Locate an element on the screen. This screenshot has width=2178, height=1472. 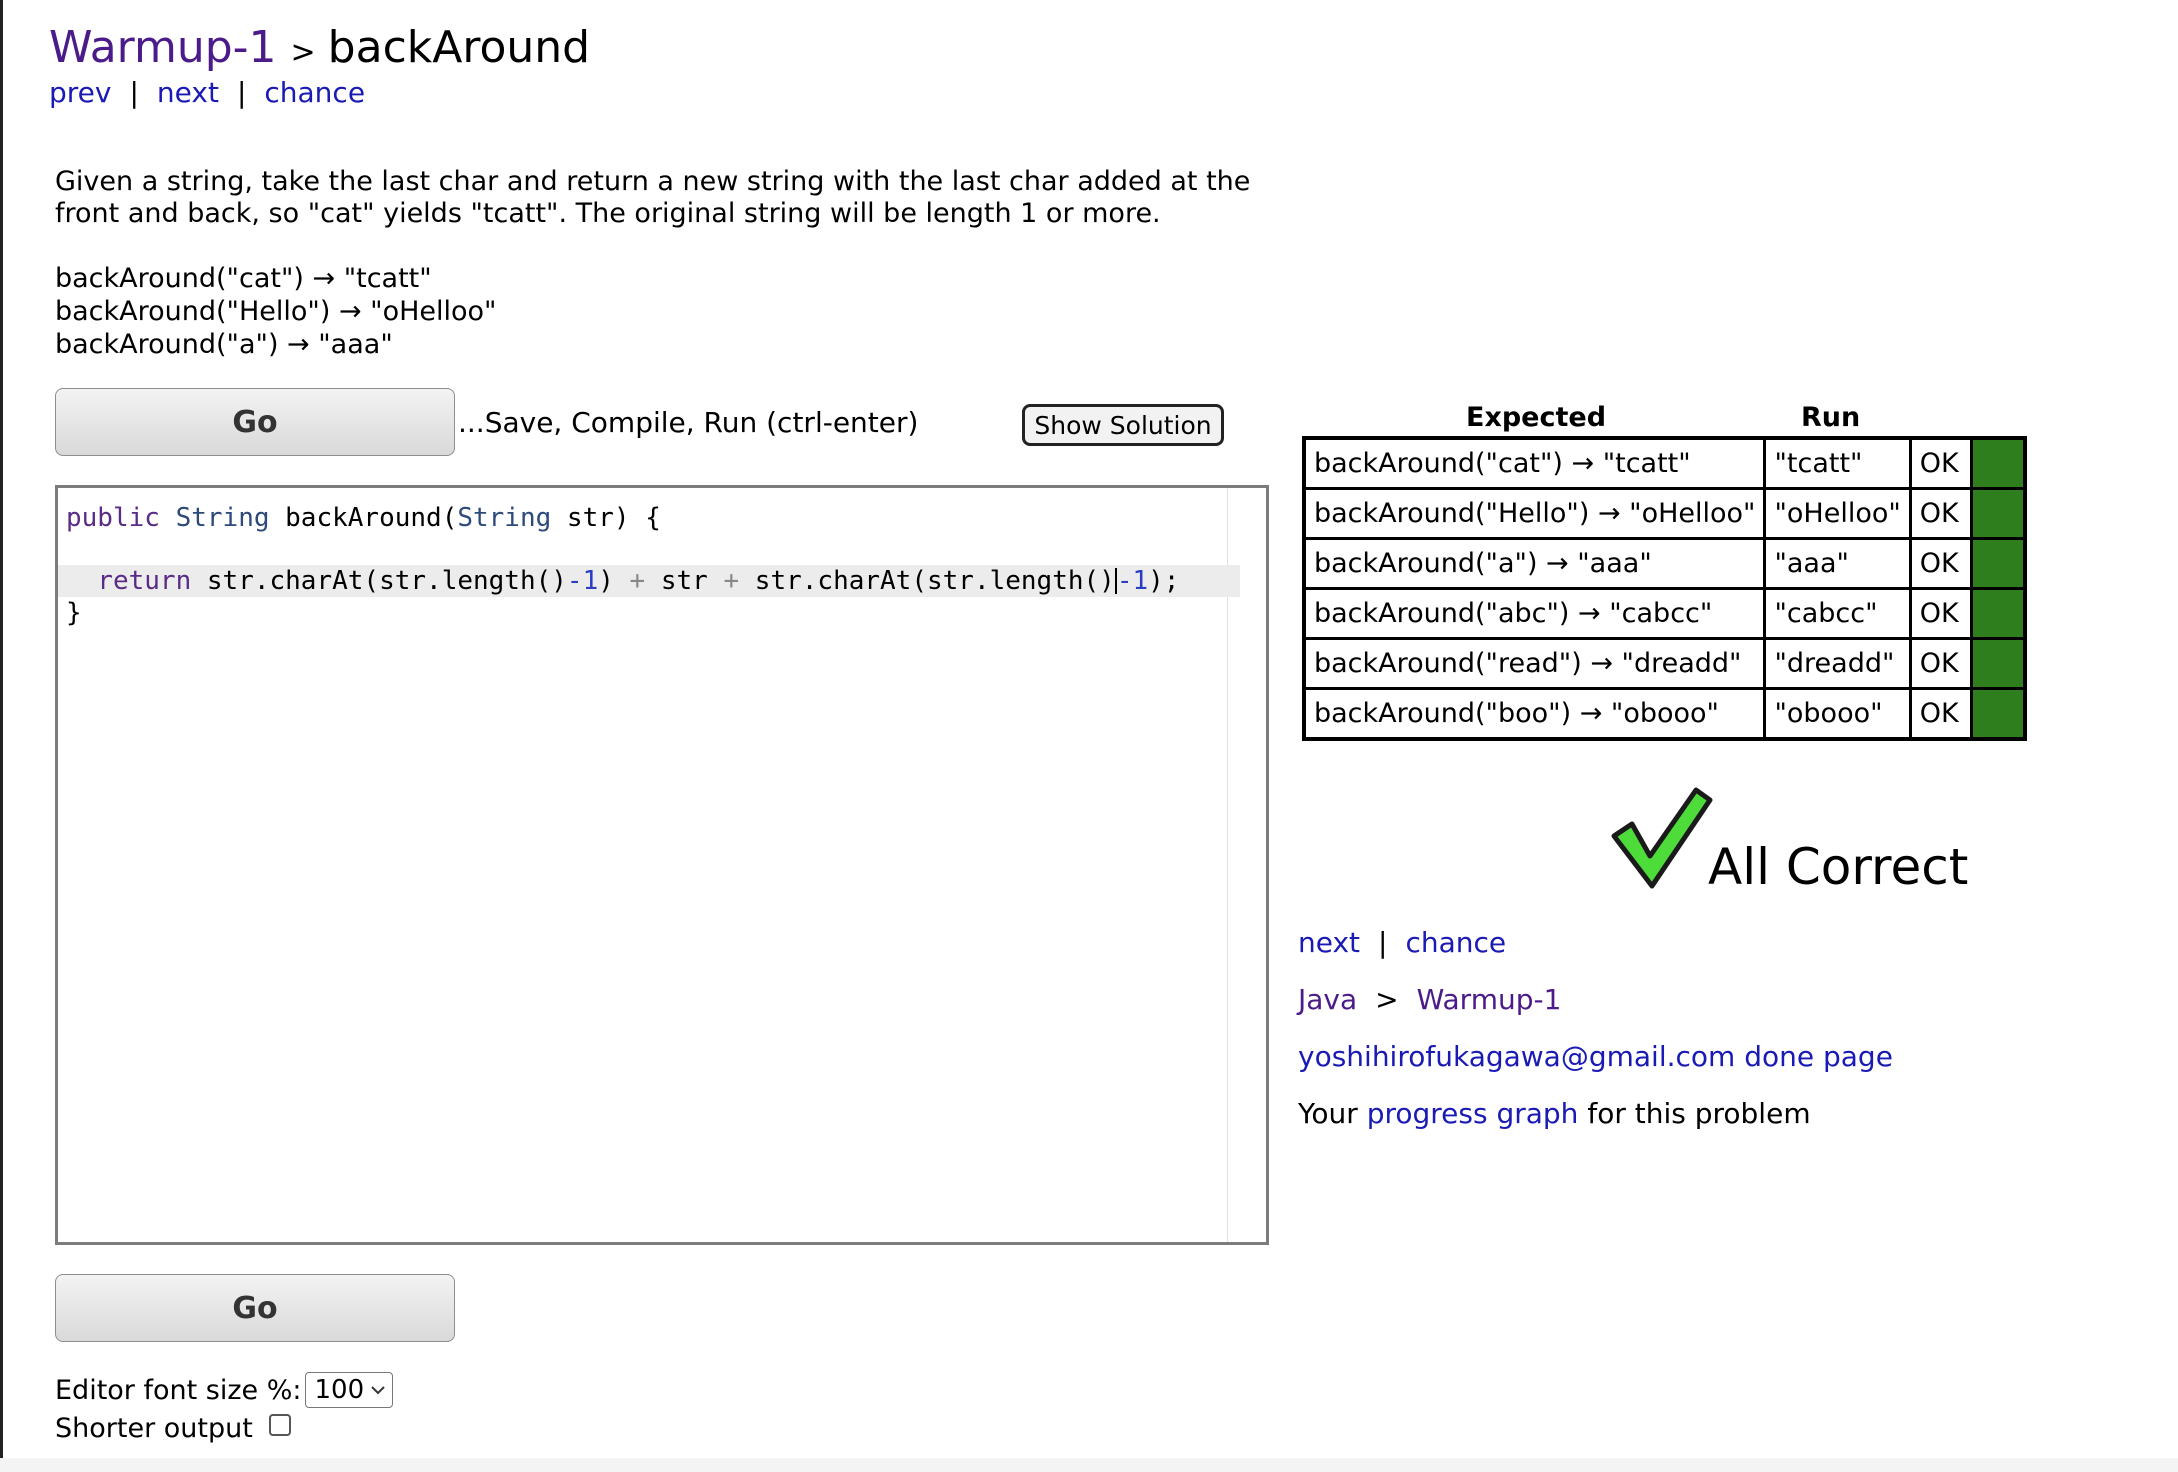
expected-cell: backAround("abc") → "cabcc" is located at coordinates (1534, 613).